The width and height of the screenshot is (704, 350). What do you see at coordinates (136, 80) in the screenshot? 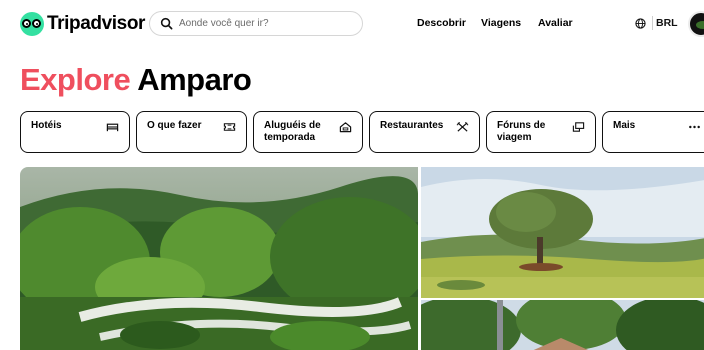
I see `page-title: Explore Amparo` at bounding box center [136, 80].